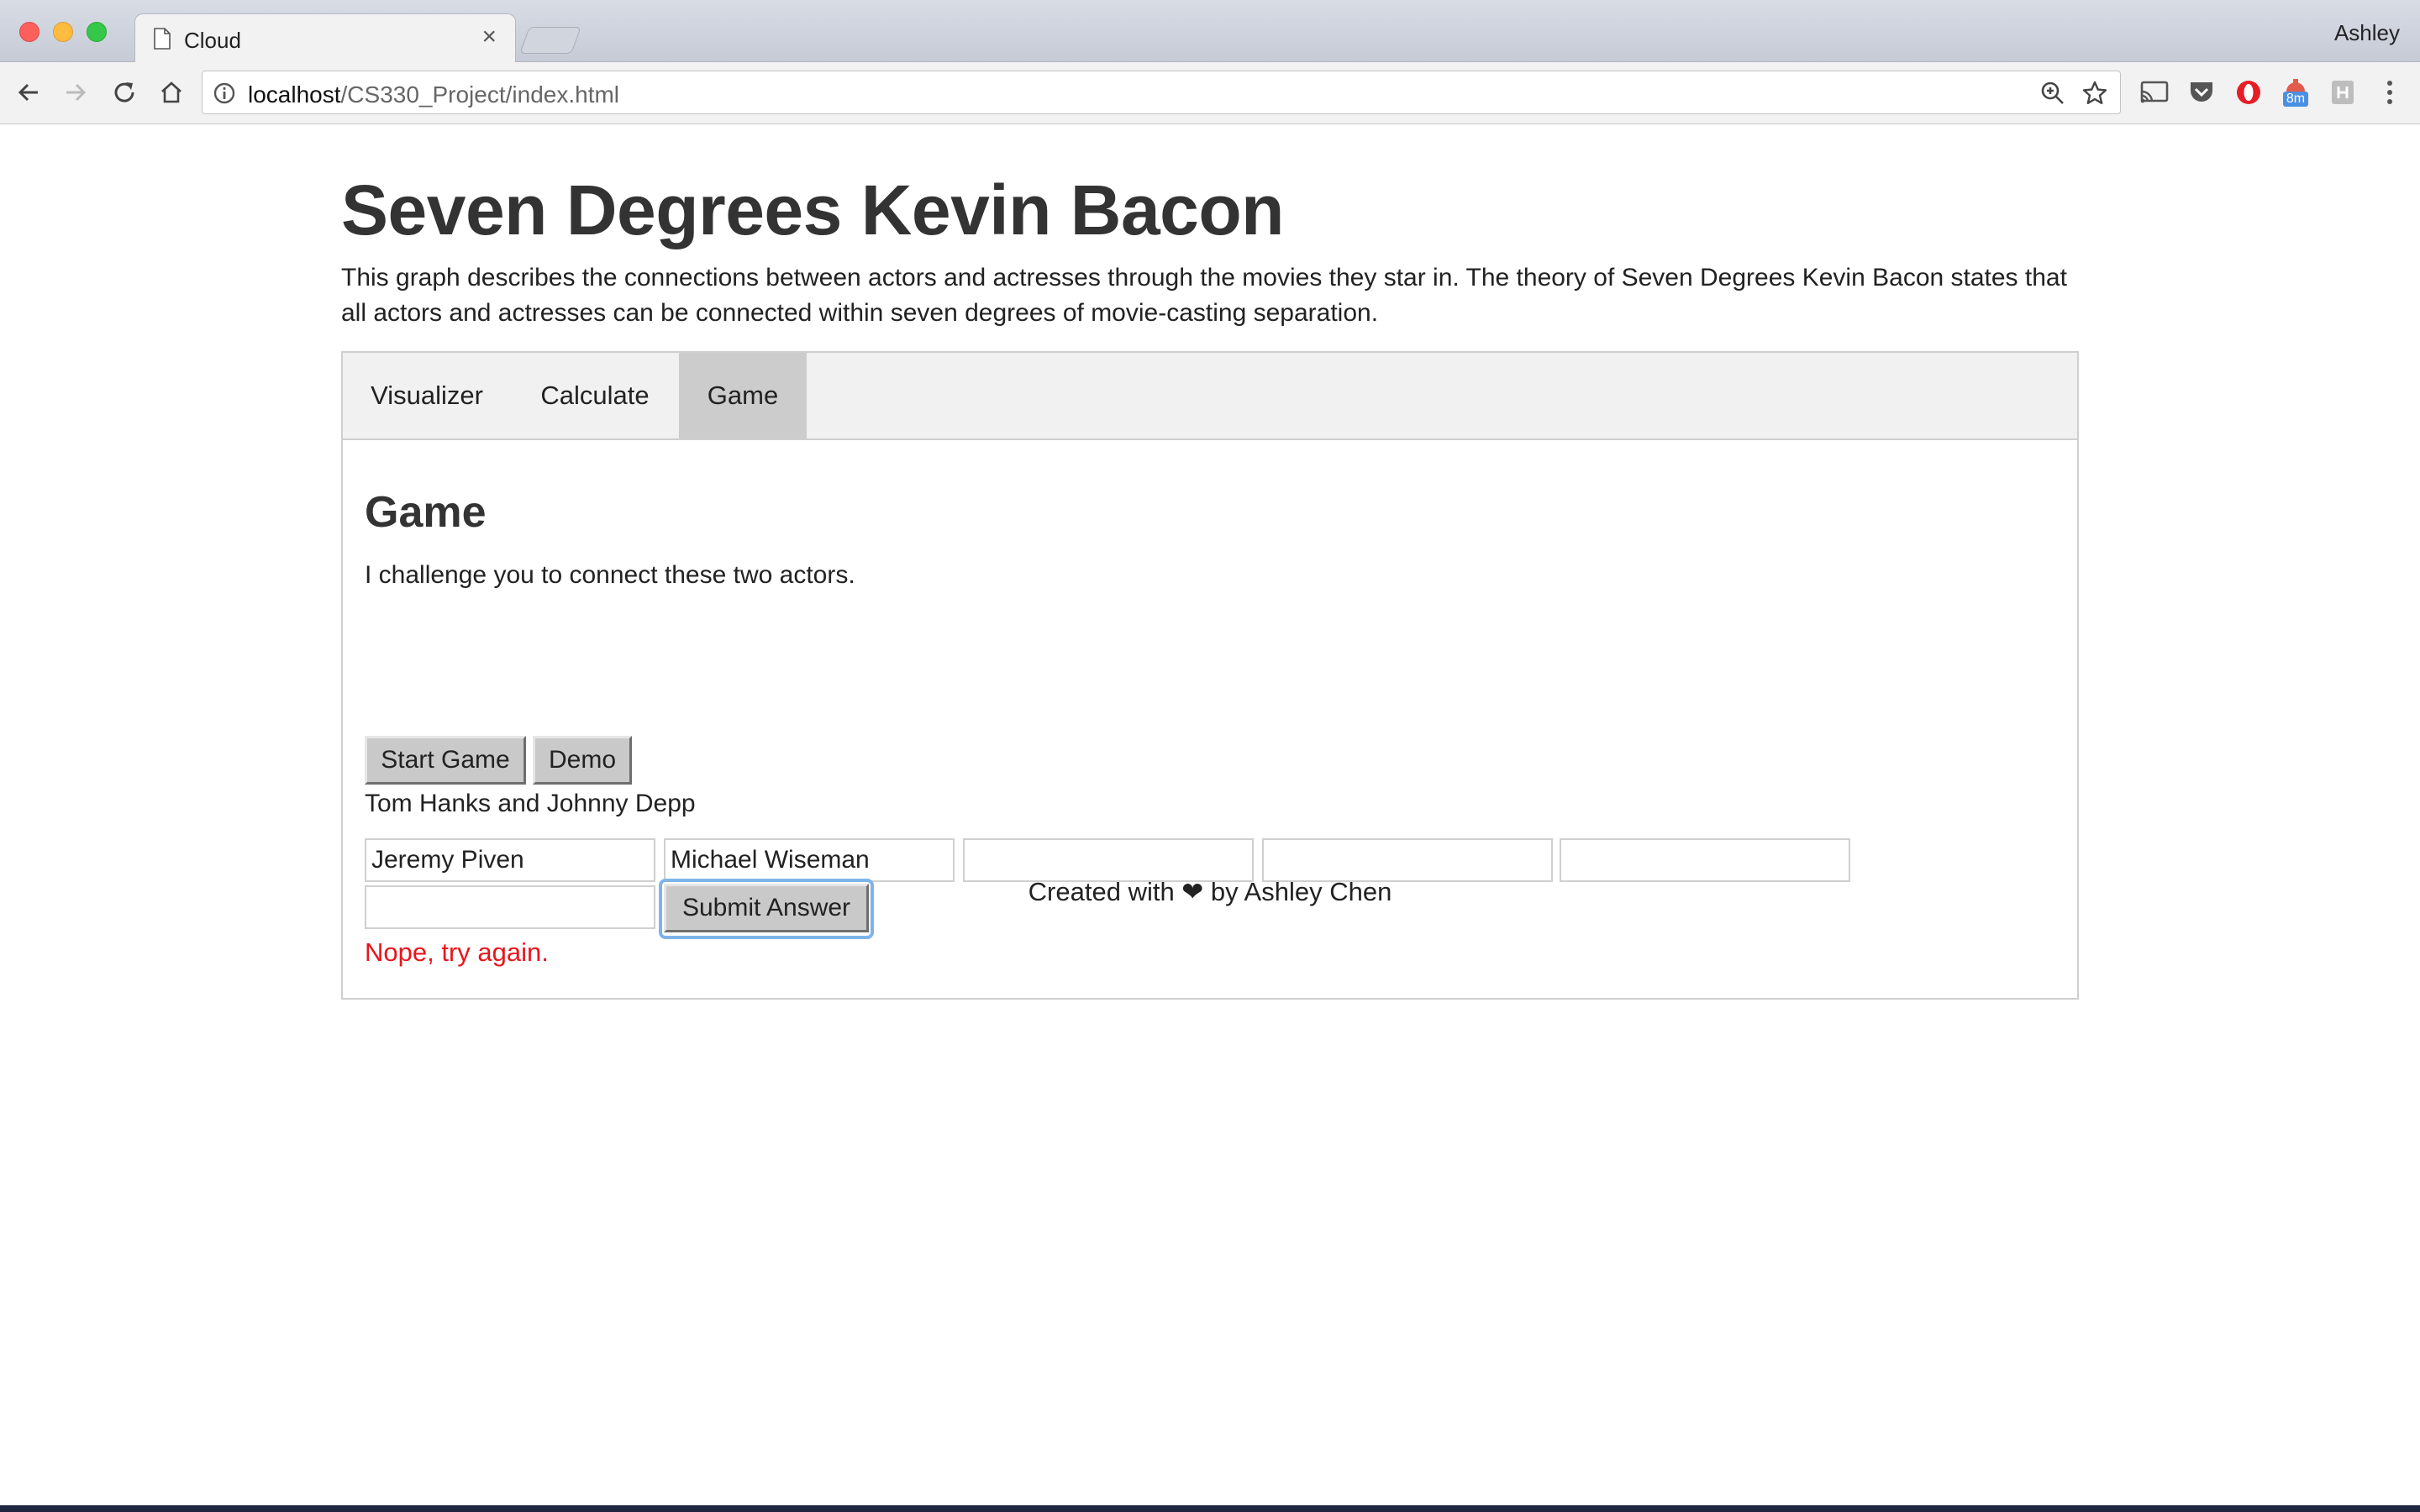 Image resolution: width=2420 pixels, height=1512 pixels. What do you see at coordinates (489, 37) in the screenshot?
I see `tab-close-icon: ×` at bounding box center [489, 37].